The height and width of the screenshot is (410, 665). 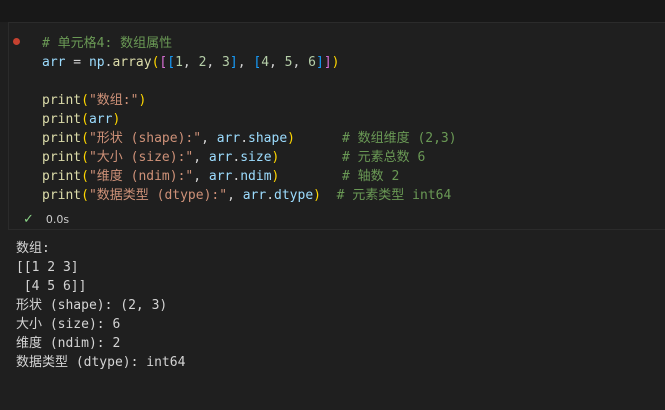 I want to click on check-icon: ✓, so click(x=28, y=219).